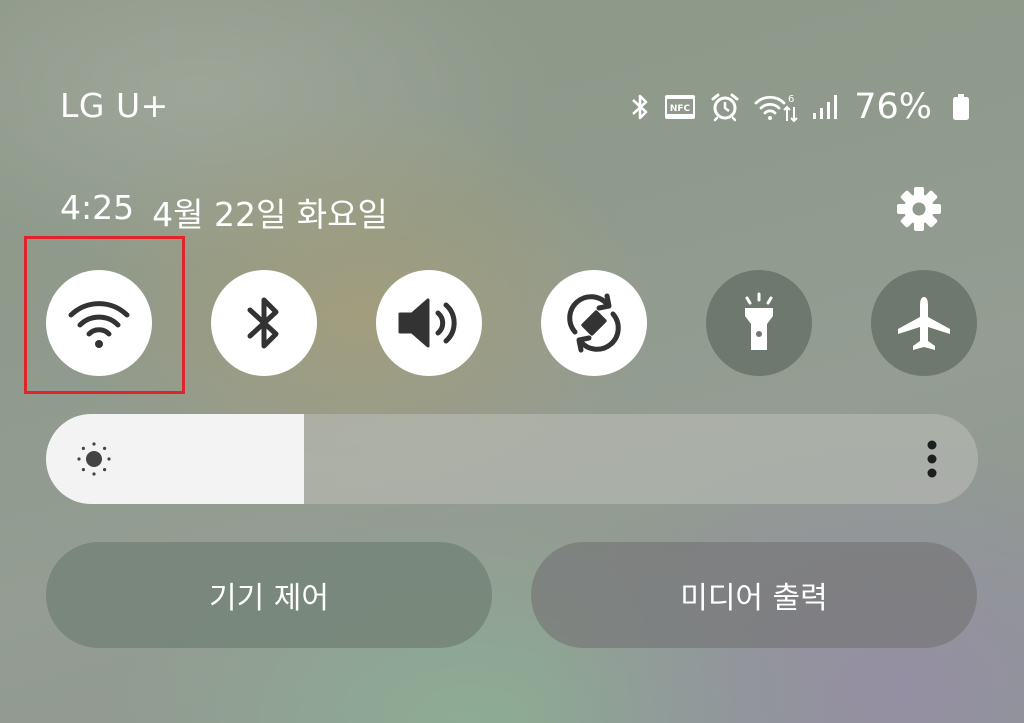 Image resolution: width=1024 pixels, height=723 pixels. What do you see at coordinates (104, 315) in the screenshot?
I see `highlight-box` at bounding box center [104, 315].